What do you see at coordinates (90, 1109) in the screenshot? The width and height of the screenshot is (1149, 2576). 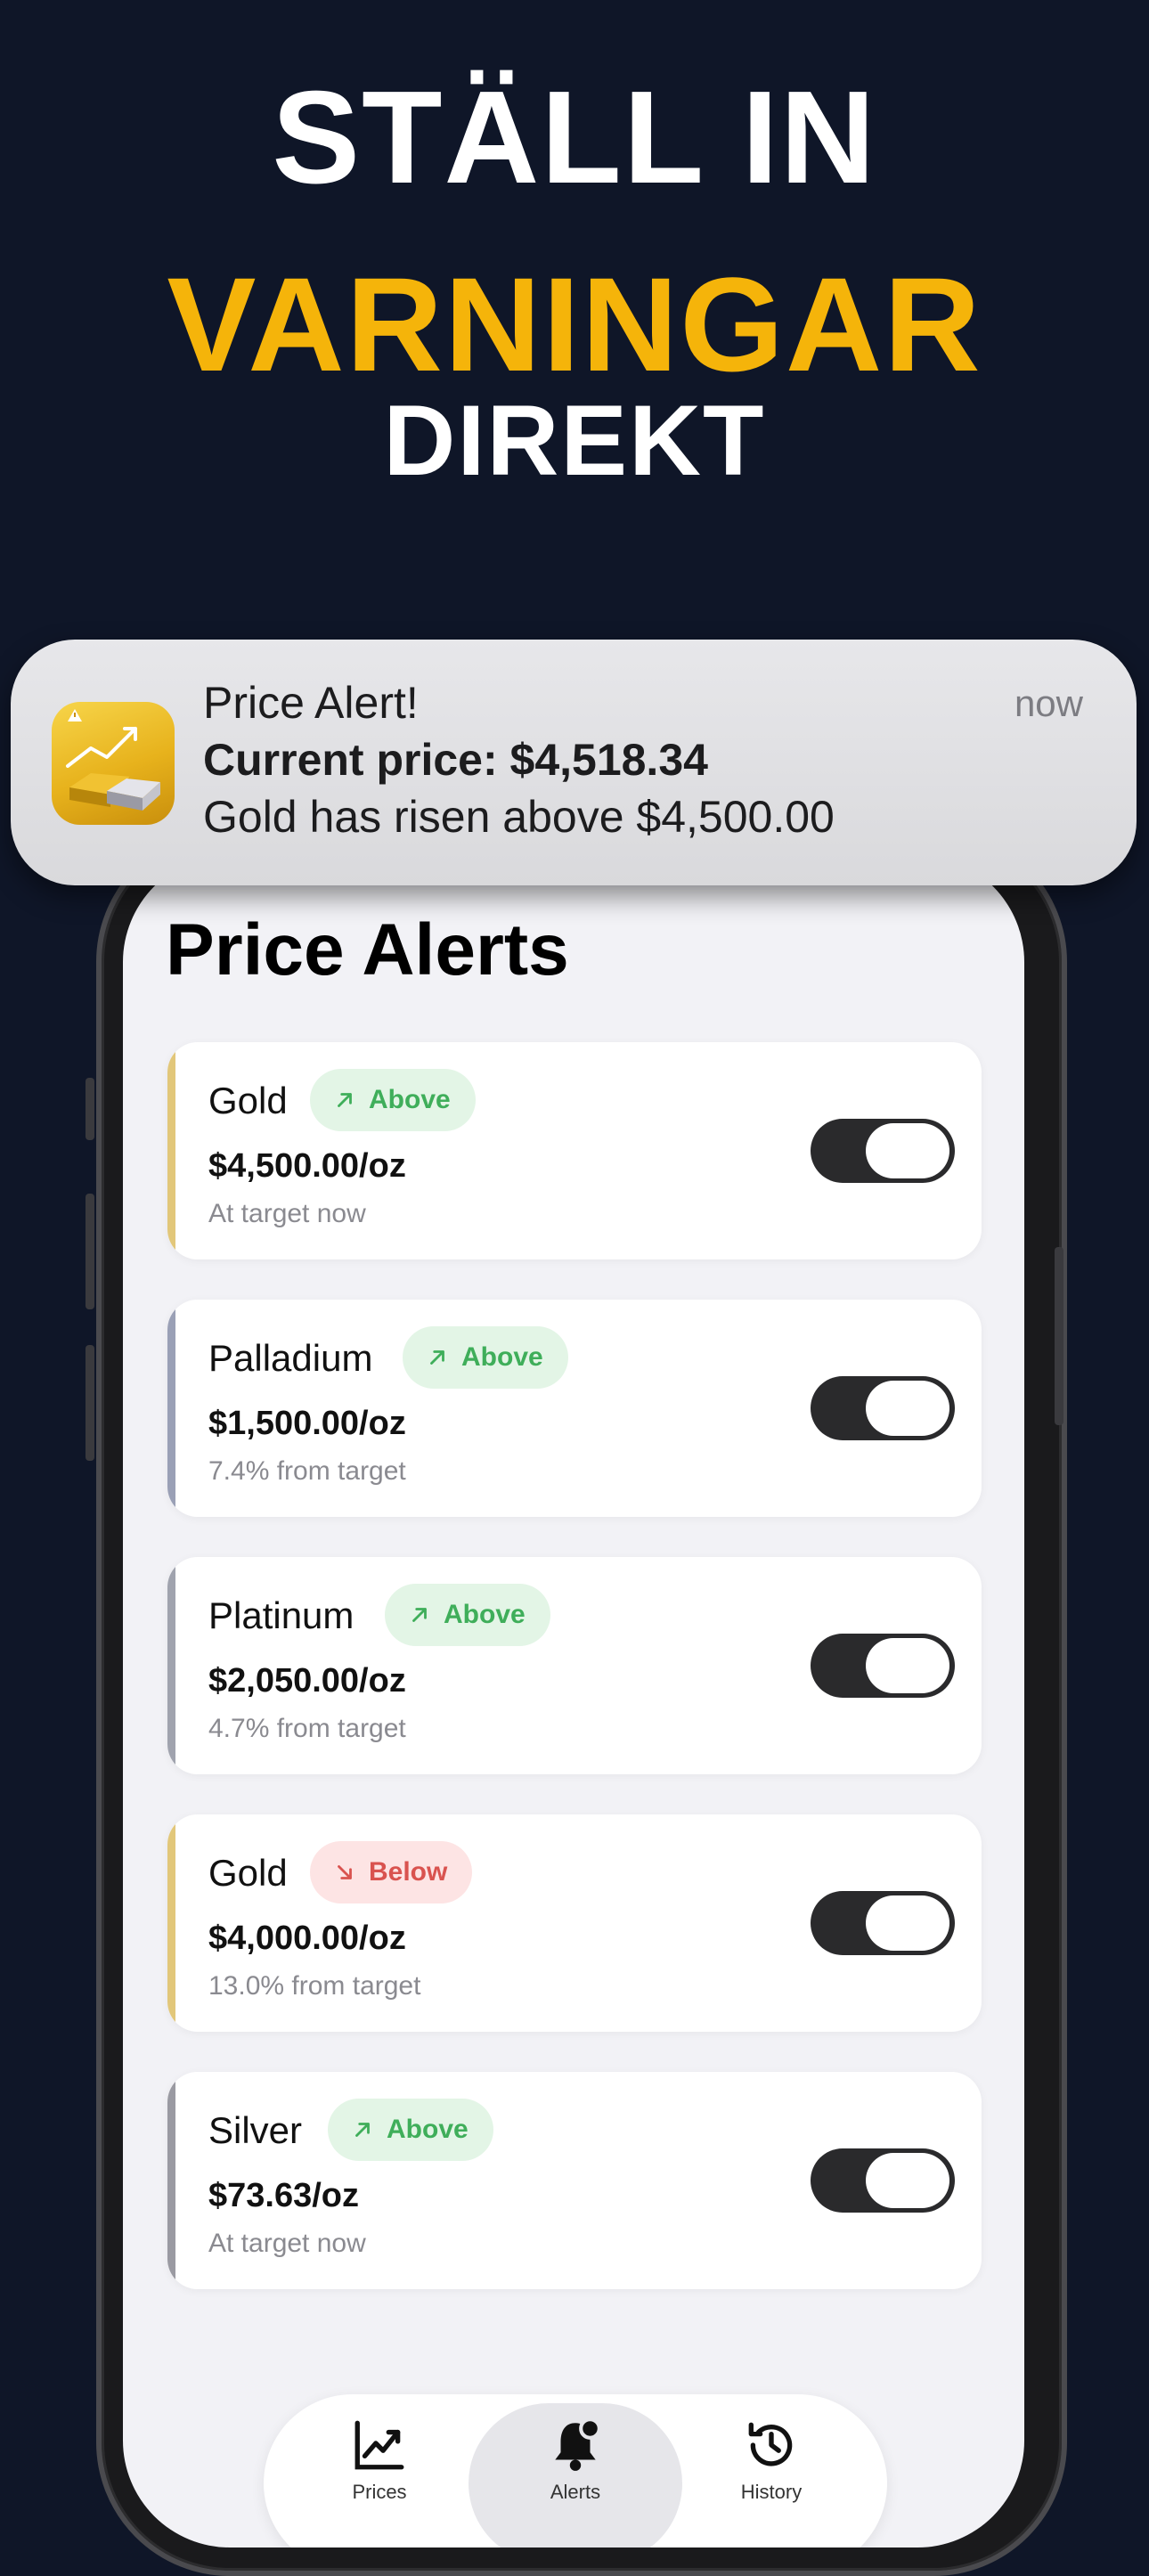 I see `phone-side-button` at bounding box center [90, 1109].